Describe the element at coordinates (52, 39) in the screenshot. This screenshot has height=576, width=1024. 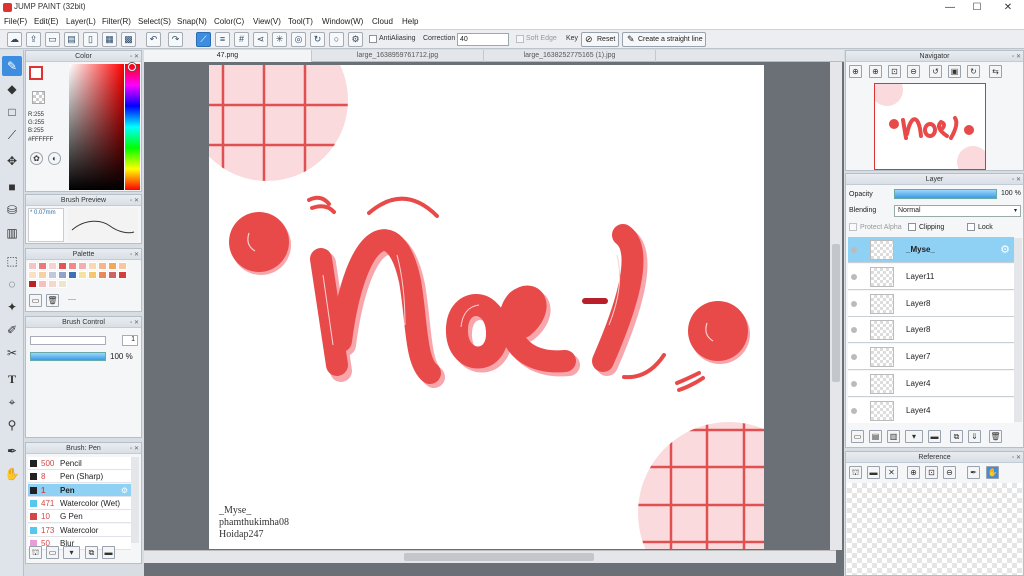
I see `new-file-icon: ▭` at that location.